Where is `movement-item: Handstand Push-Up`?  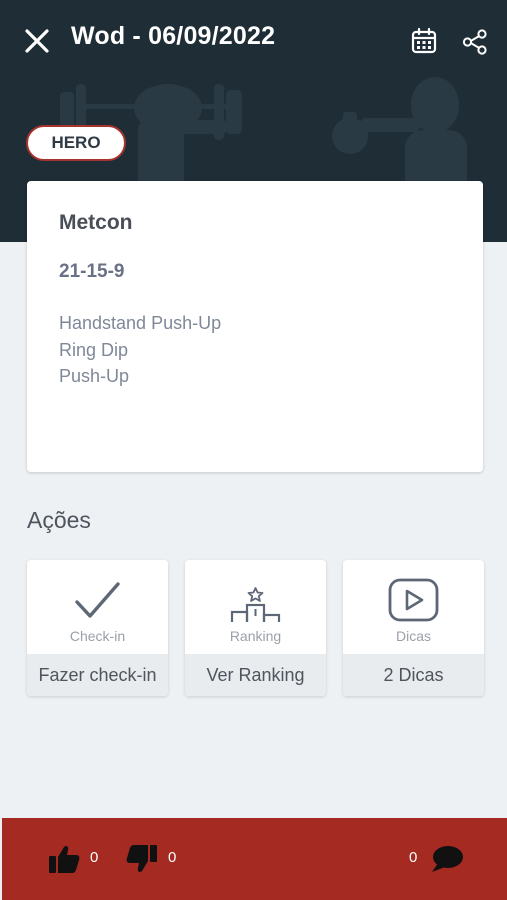
movement-item: Handstand Push-Up is located at coordinates (140, 323).